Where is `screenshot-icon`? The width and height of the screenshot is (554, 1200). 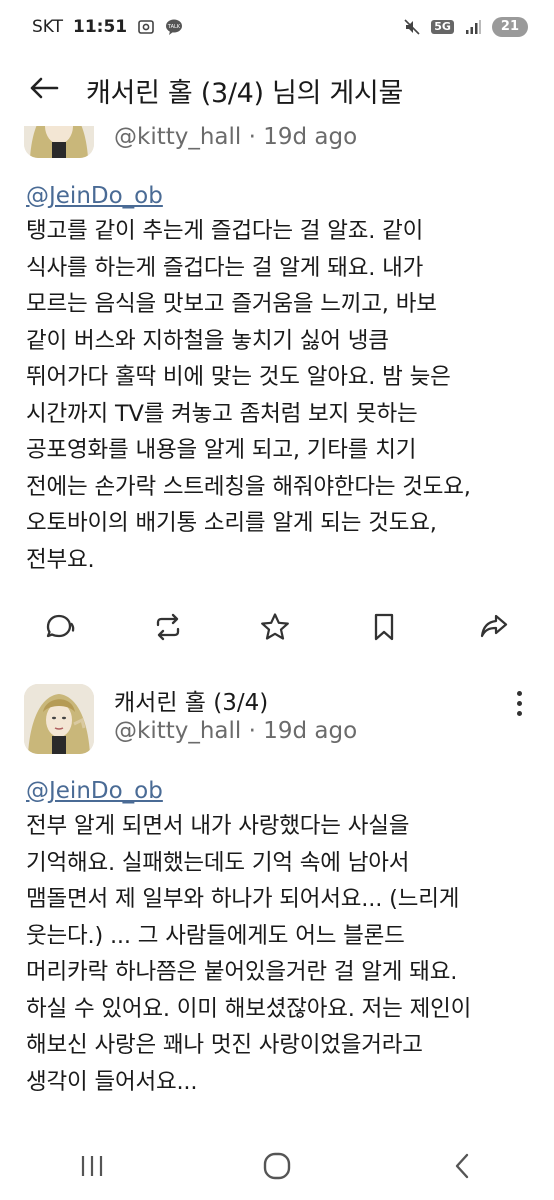 screenshot-icon is located at coordinates (146, 27).